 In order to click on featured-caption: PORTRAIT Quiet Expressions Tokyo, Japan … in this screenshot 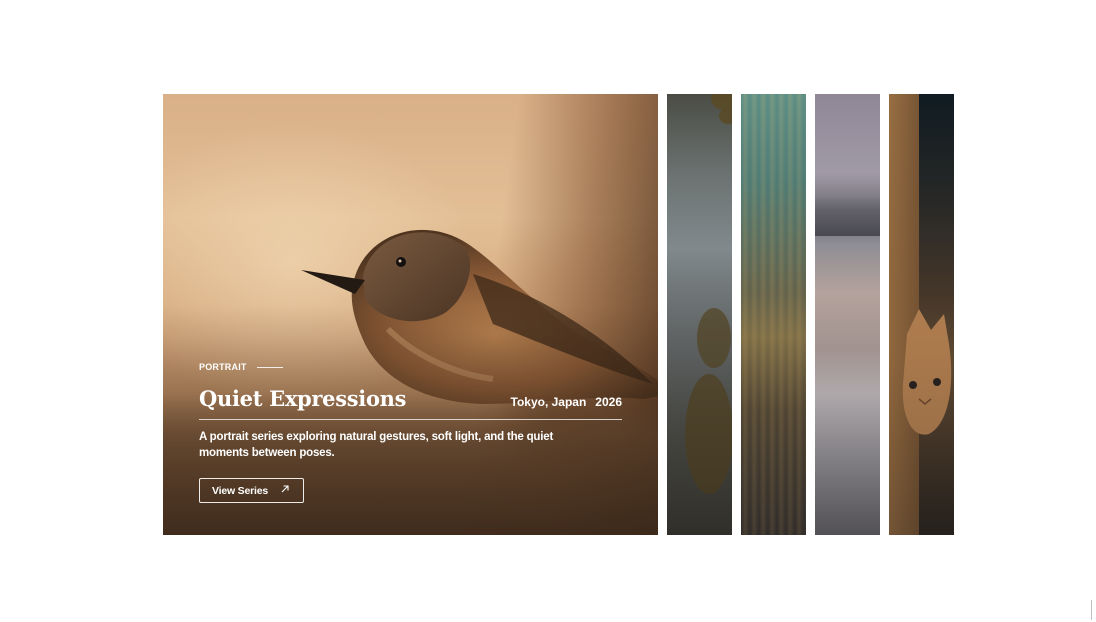, I will do `click(410, 432)`.